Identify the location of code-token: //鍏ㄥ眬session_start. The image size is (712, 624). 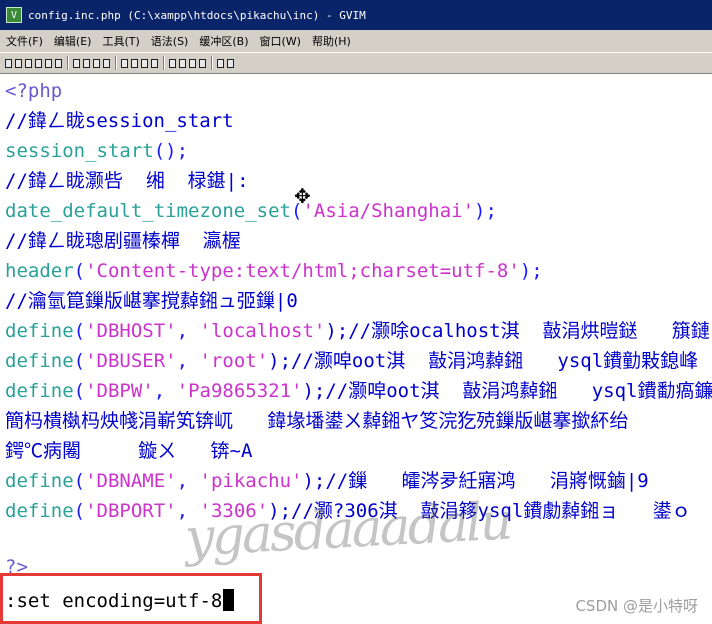
(119, 121).